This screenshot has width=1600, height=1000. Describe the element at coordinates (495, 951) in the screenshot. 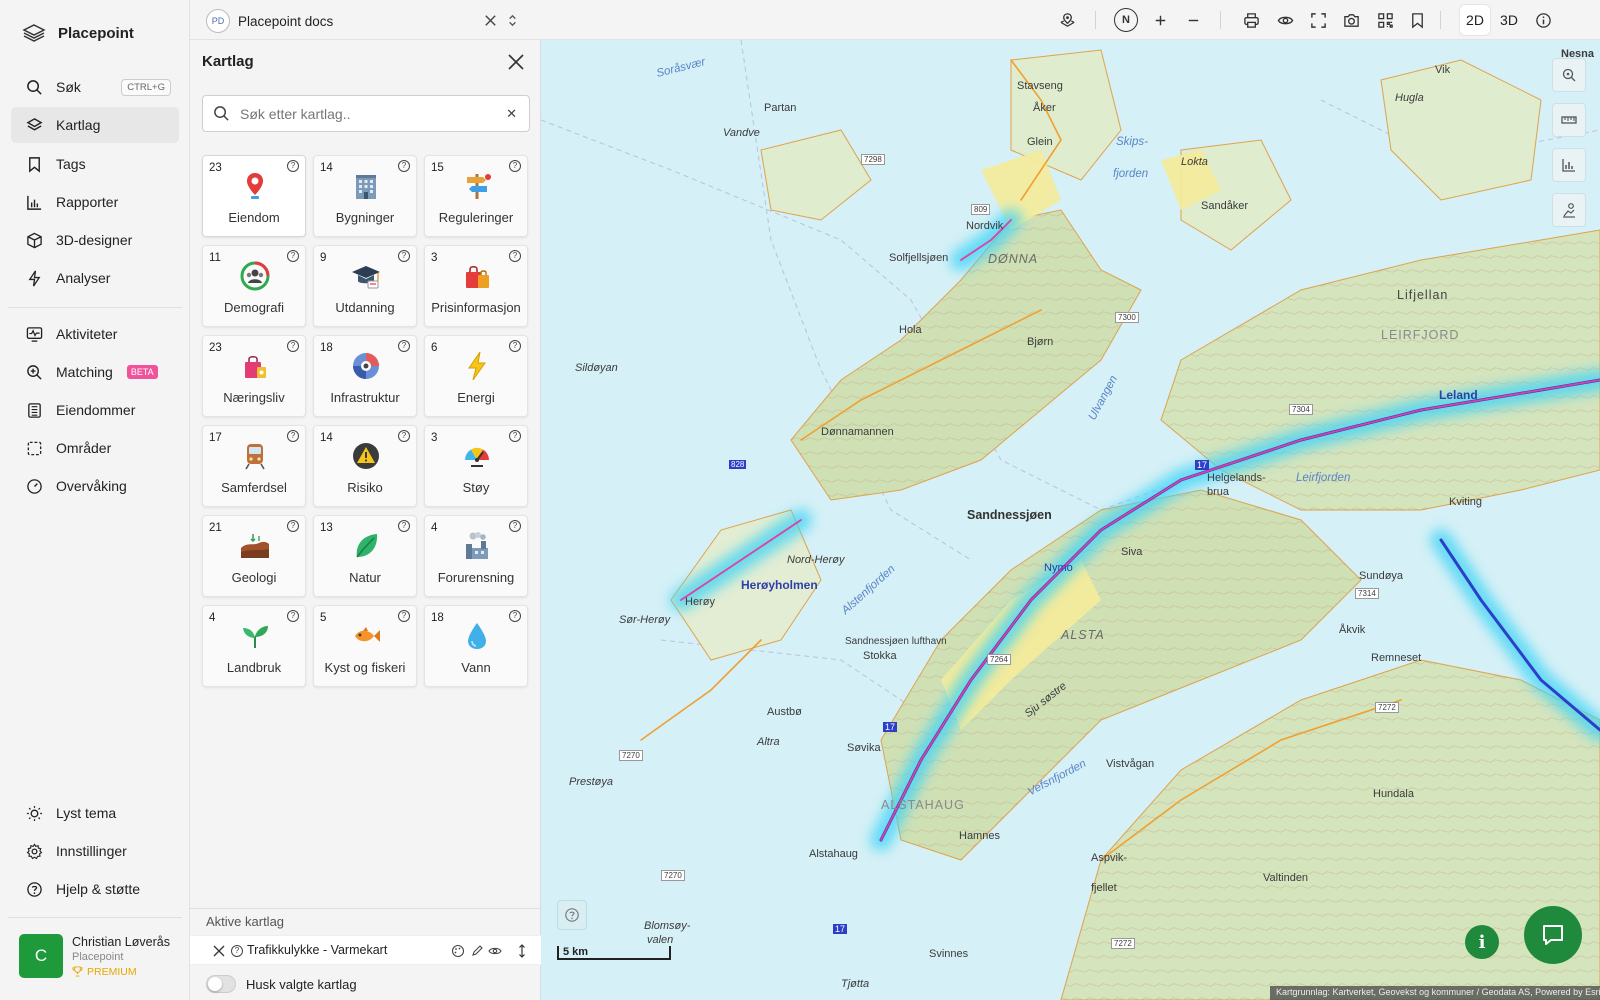

I see `eye-icon` at that location.